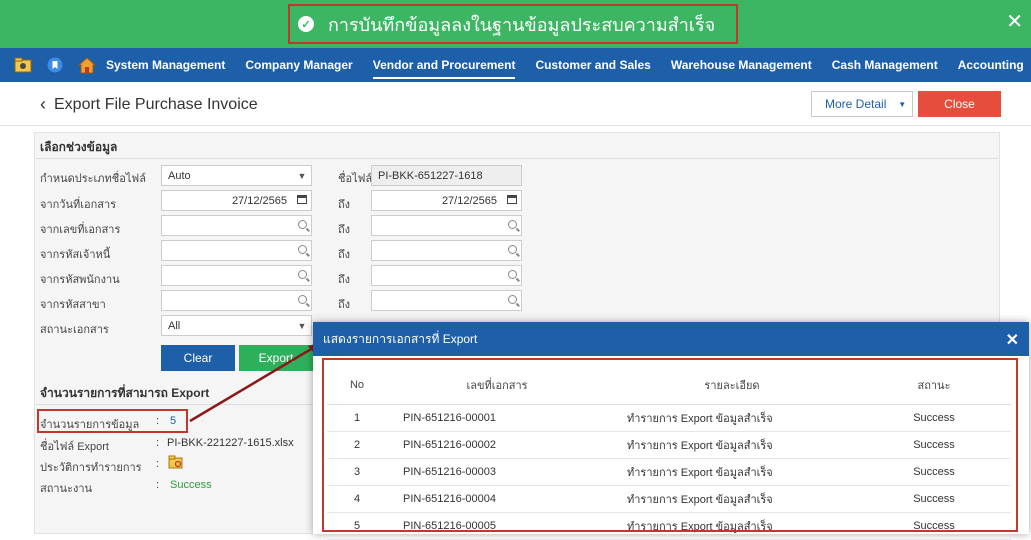 The image size is (1031, 540). What do you see at coordinates (671, 339) in the screenshot?
I see `modal-header: แสดงรายการเอกสารที่ Export ✕` at bounding box center [671, 339].